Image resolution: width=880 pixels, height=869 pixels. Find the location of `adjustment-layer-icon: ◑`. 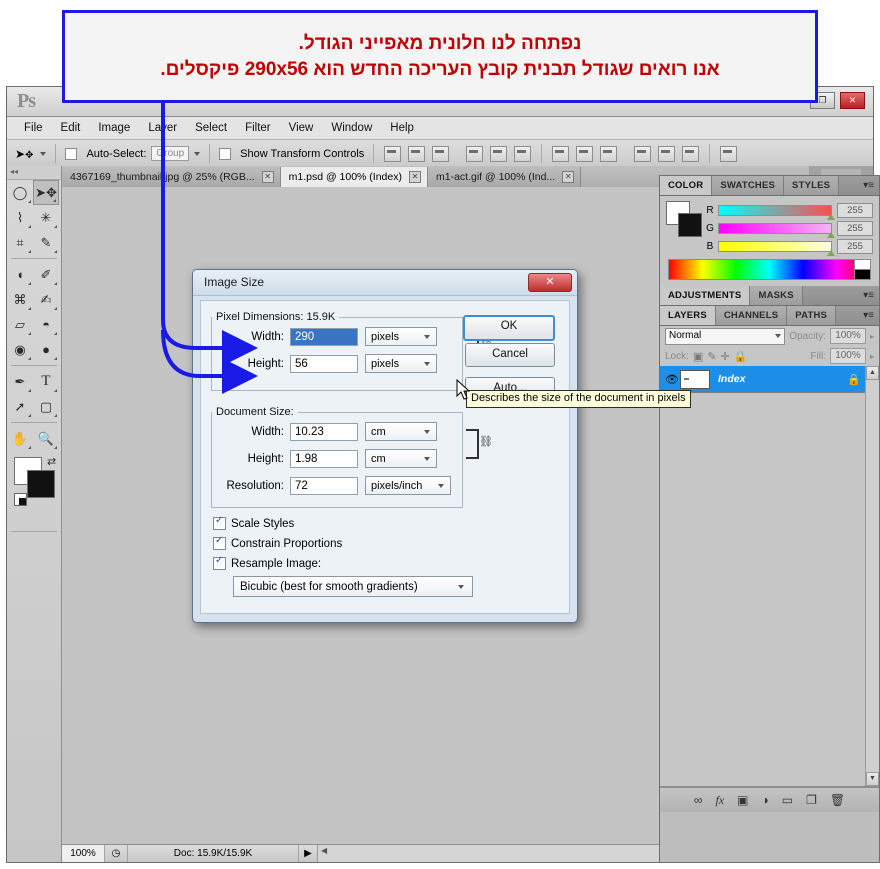

adjustment-layer-icon: ◑ is located at coordinates (764, 800).